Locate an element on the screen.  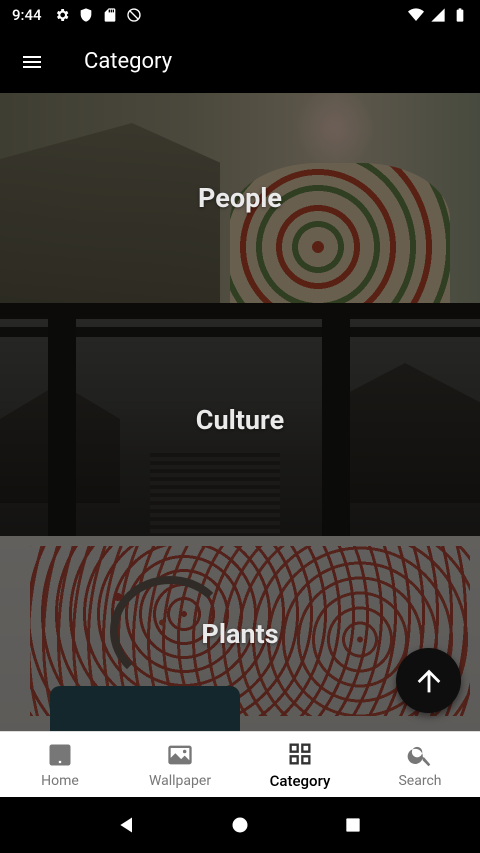
home-icon is located at coordinates (60, 754).